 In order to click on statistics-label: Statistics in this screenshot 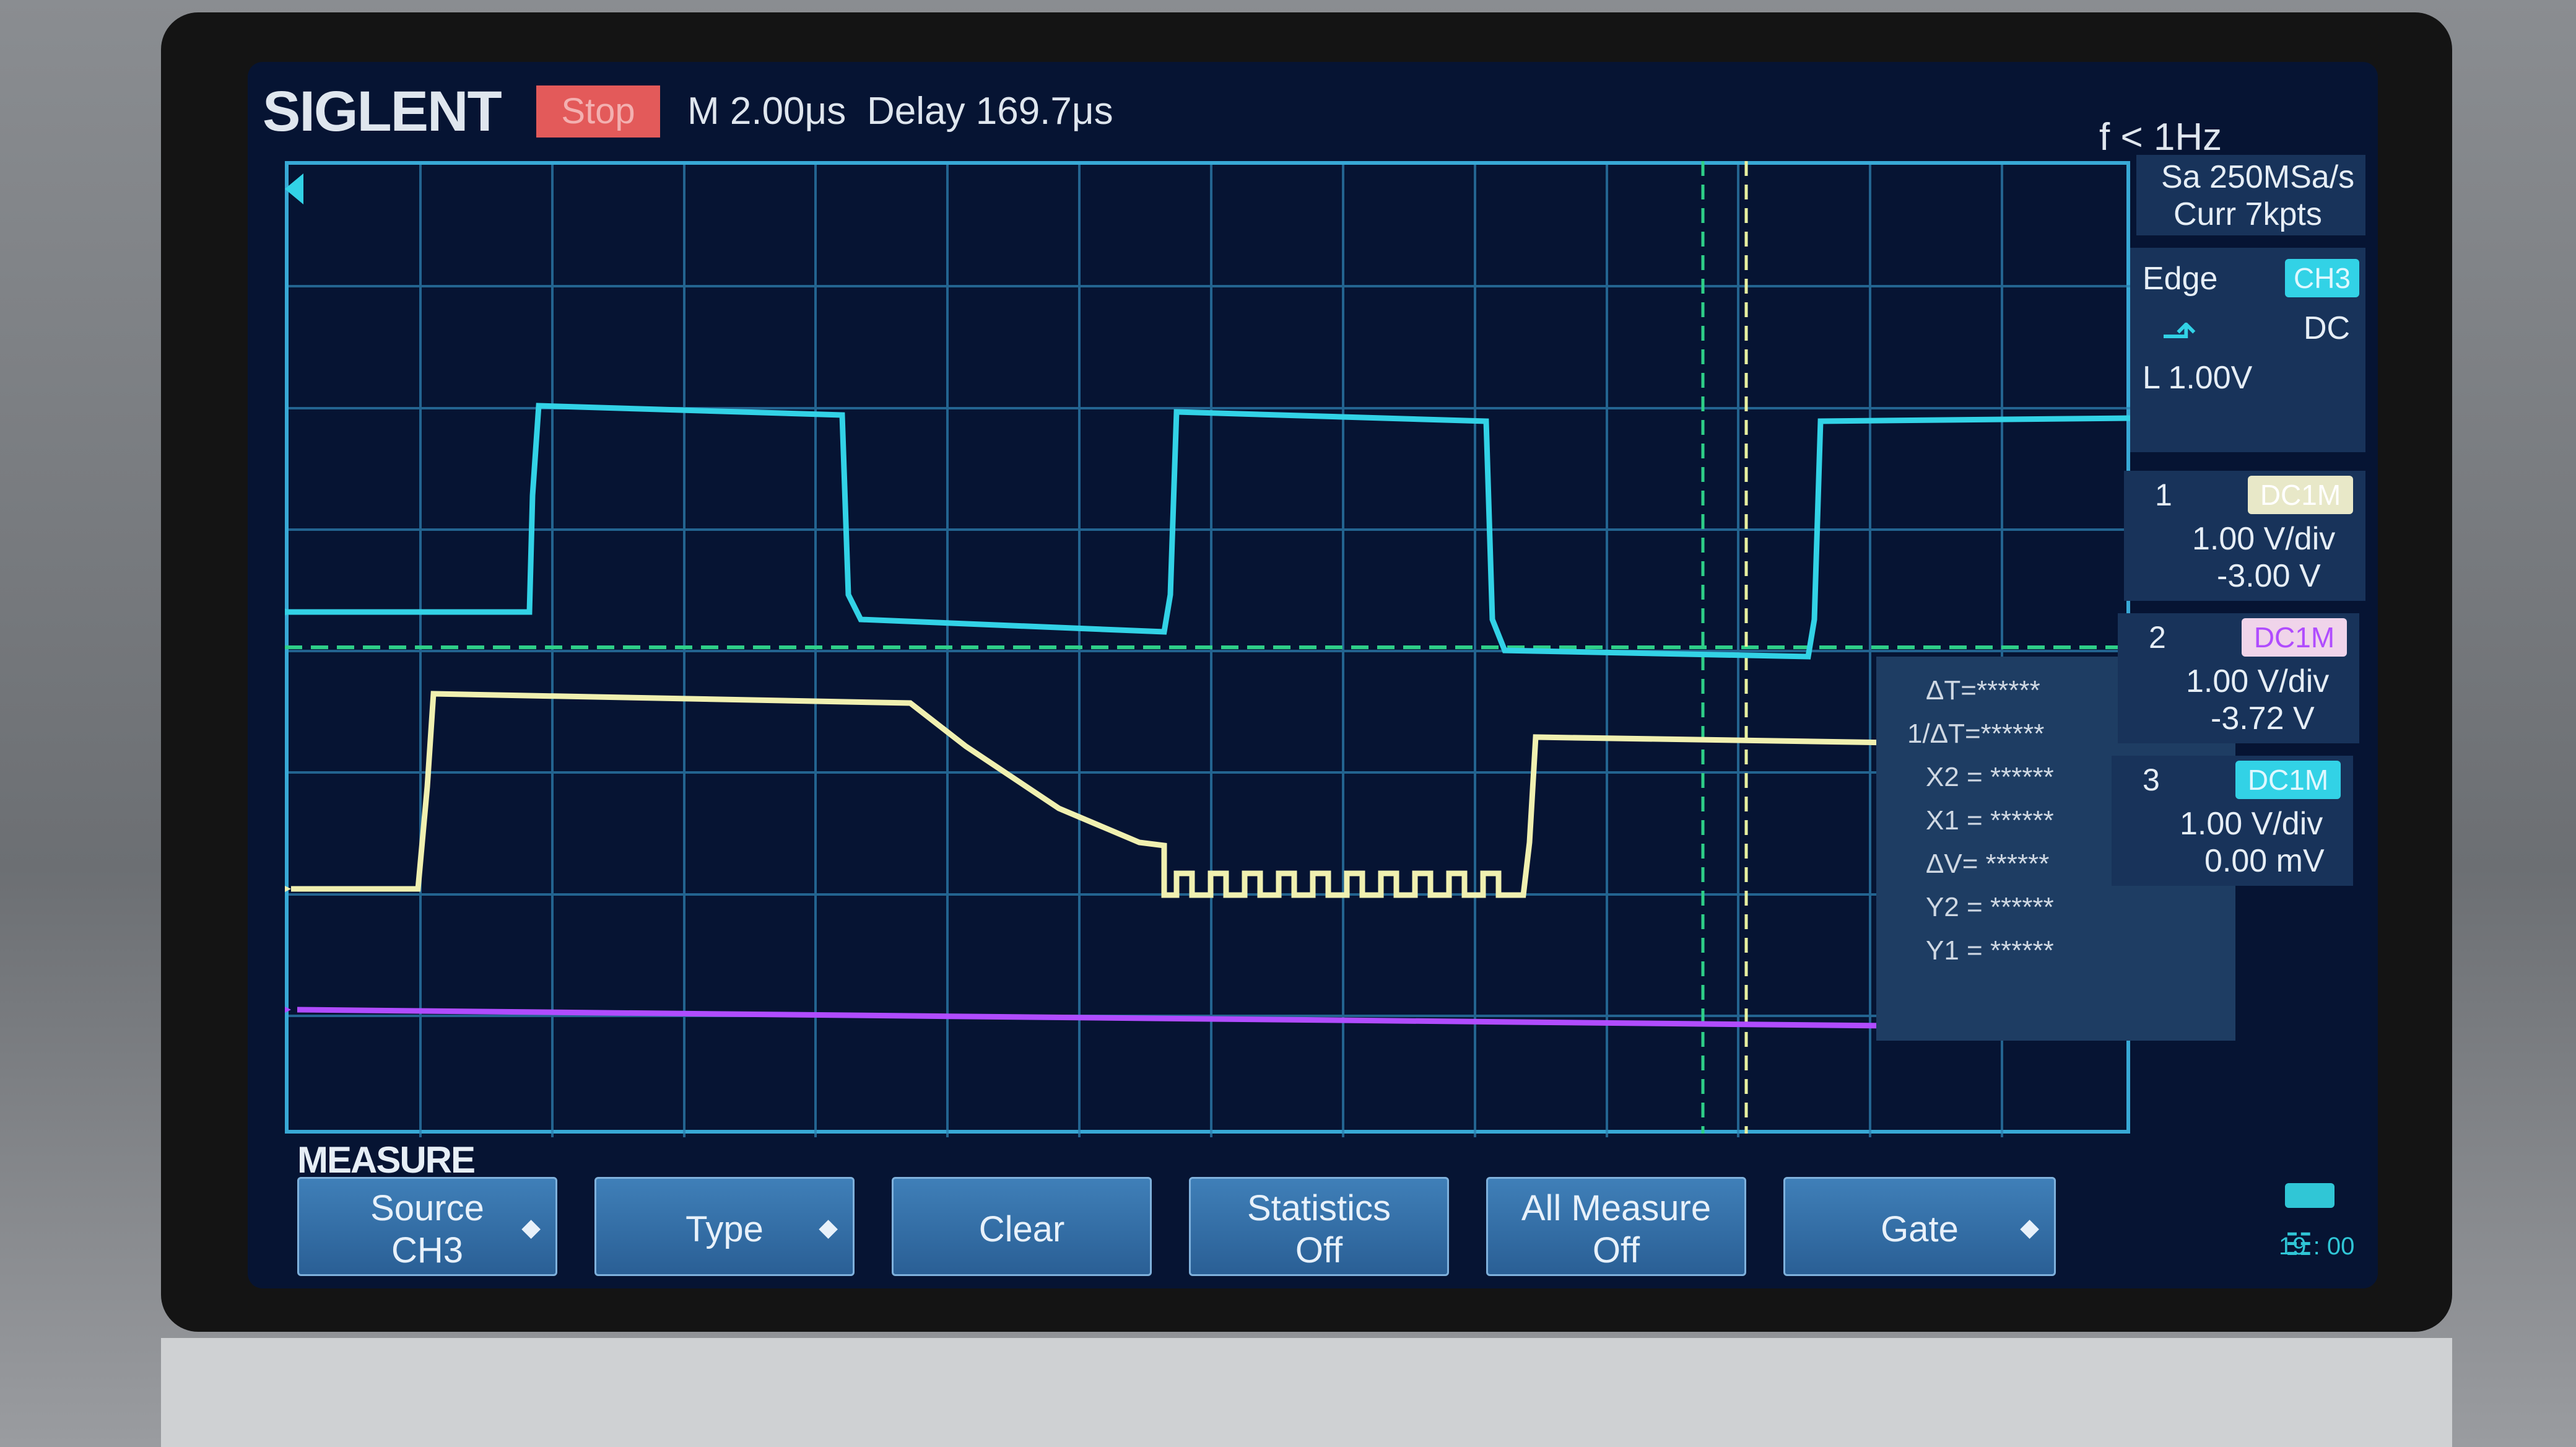, I will do `click(1319, 1208)`.